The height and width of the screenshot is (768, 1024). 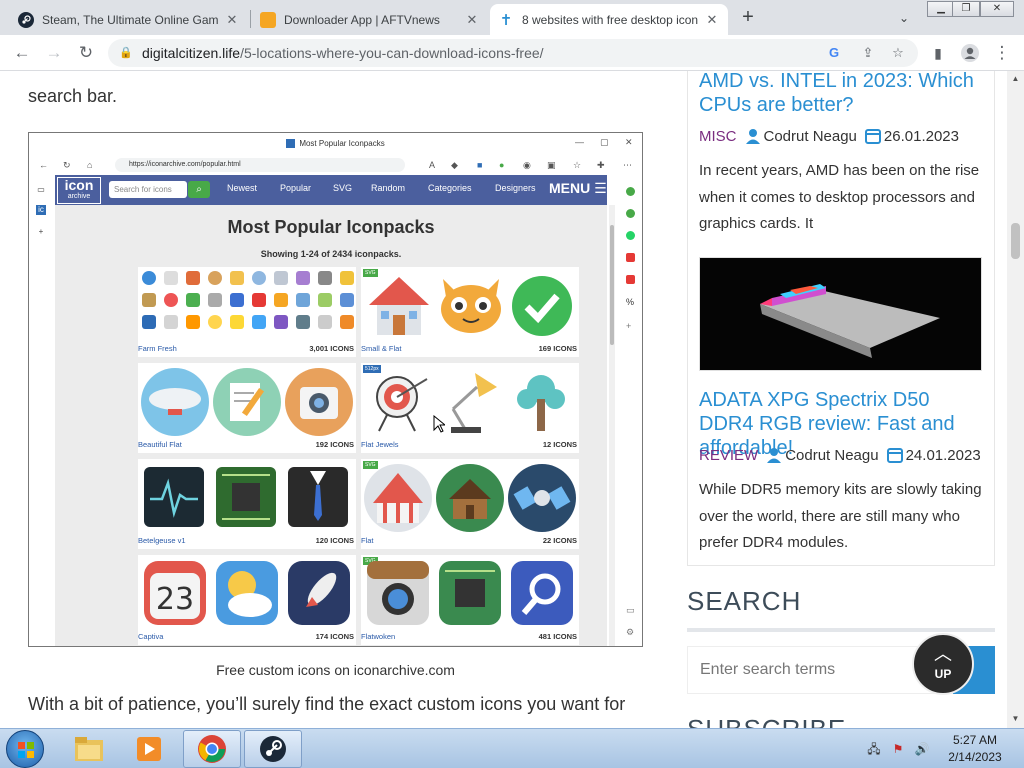 I want to click on iconpack-name: Beautiful Flat, so click(x=160, y=444).